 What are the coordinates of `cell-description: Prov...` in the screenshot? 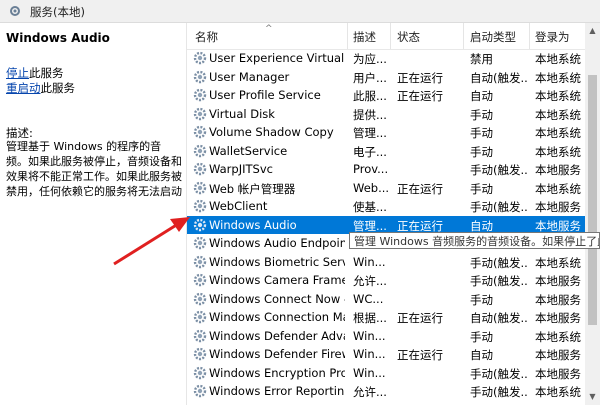 It's located at (371, 169).